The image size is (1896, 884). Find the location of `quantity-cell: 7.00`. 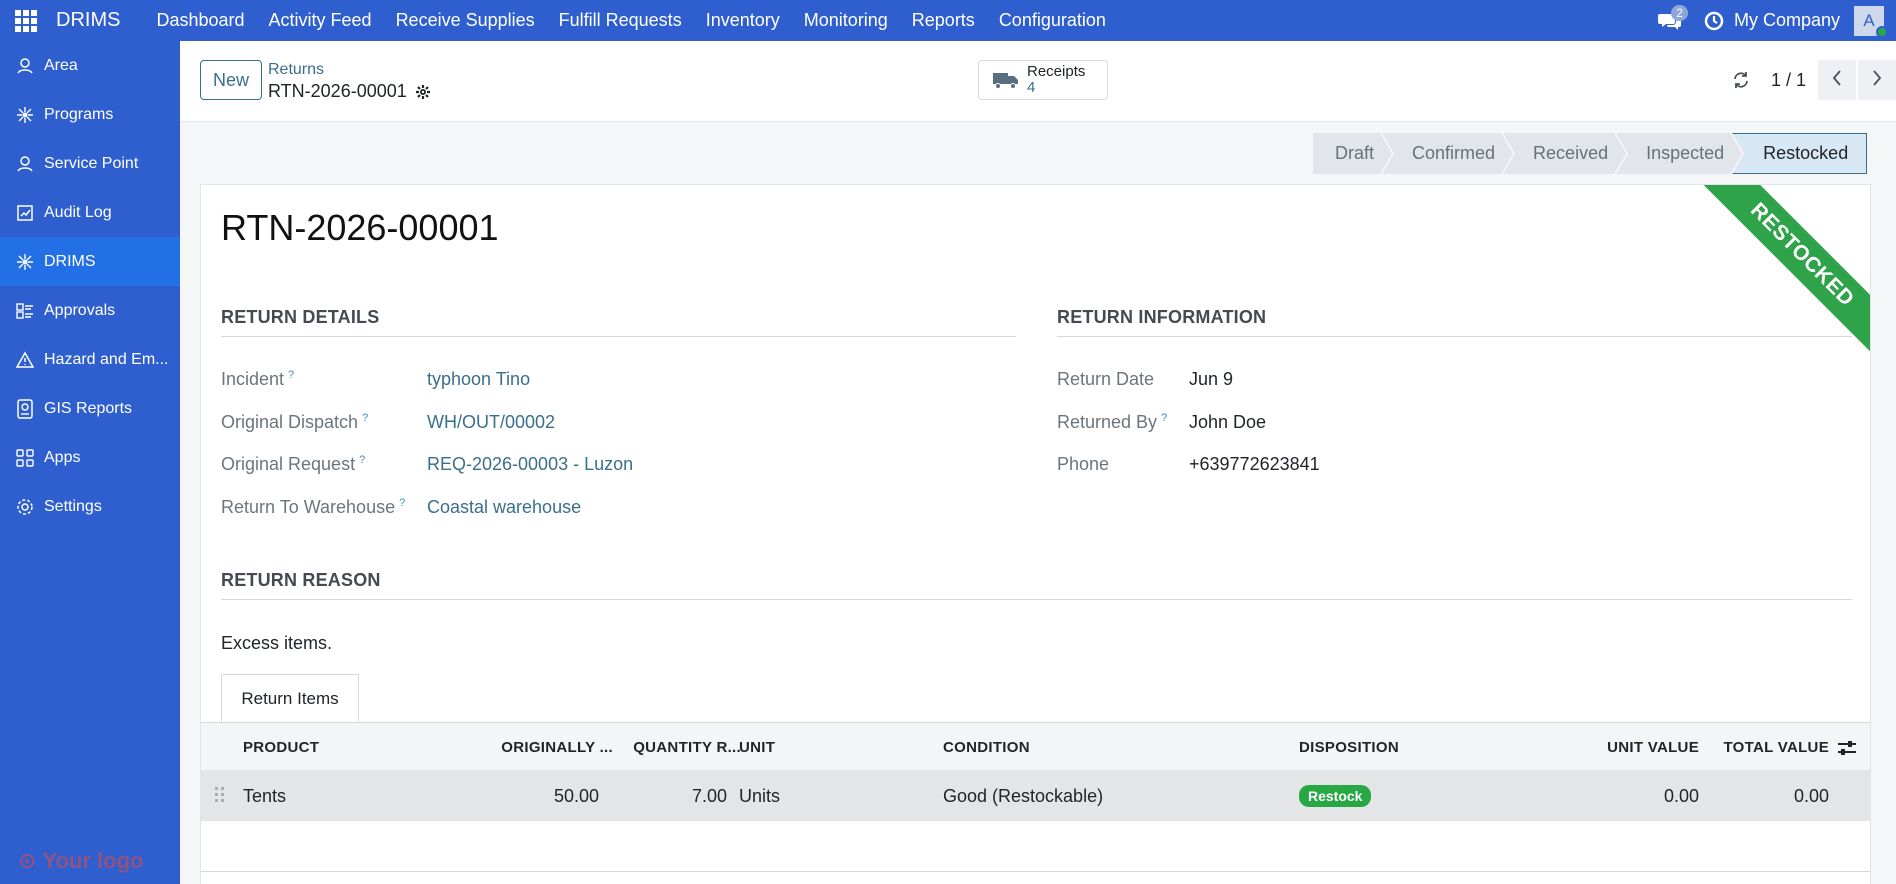

quantity-cell: 7.00 is located at coordinates (669, 796).